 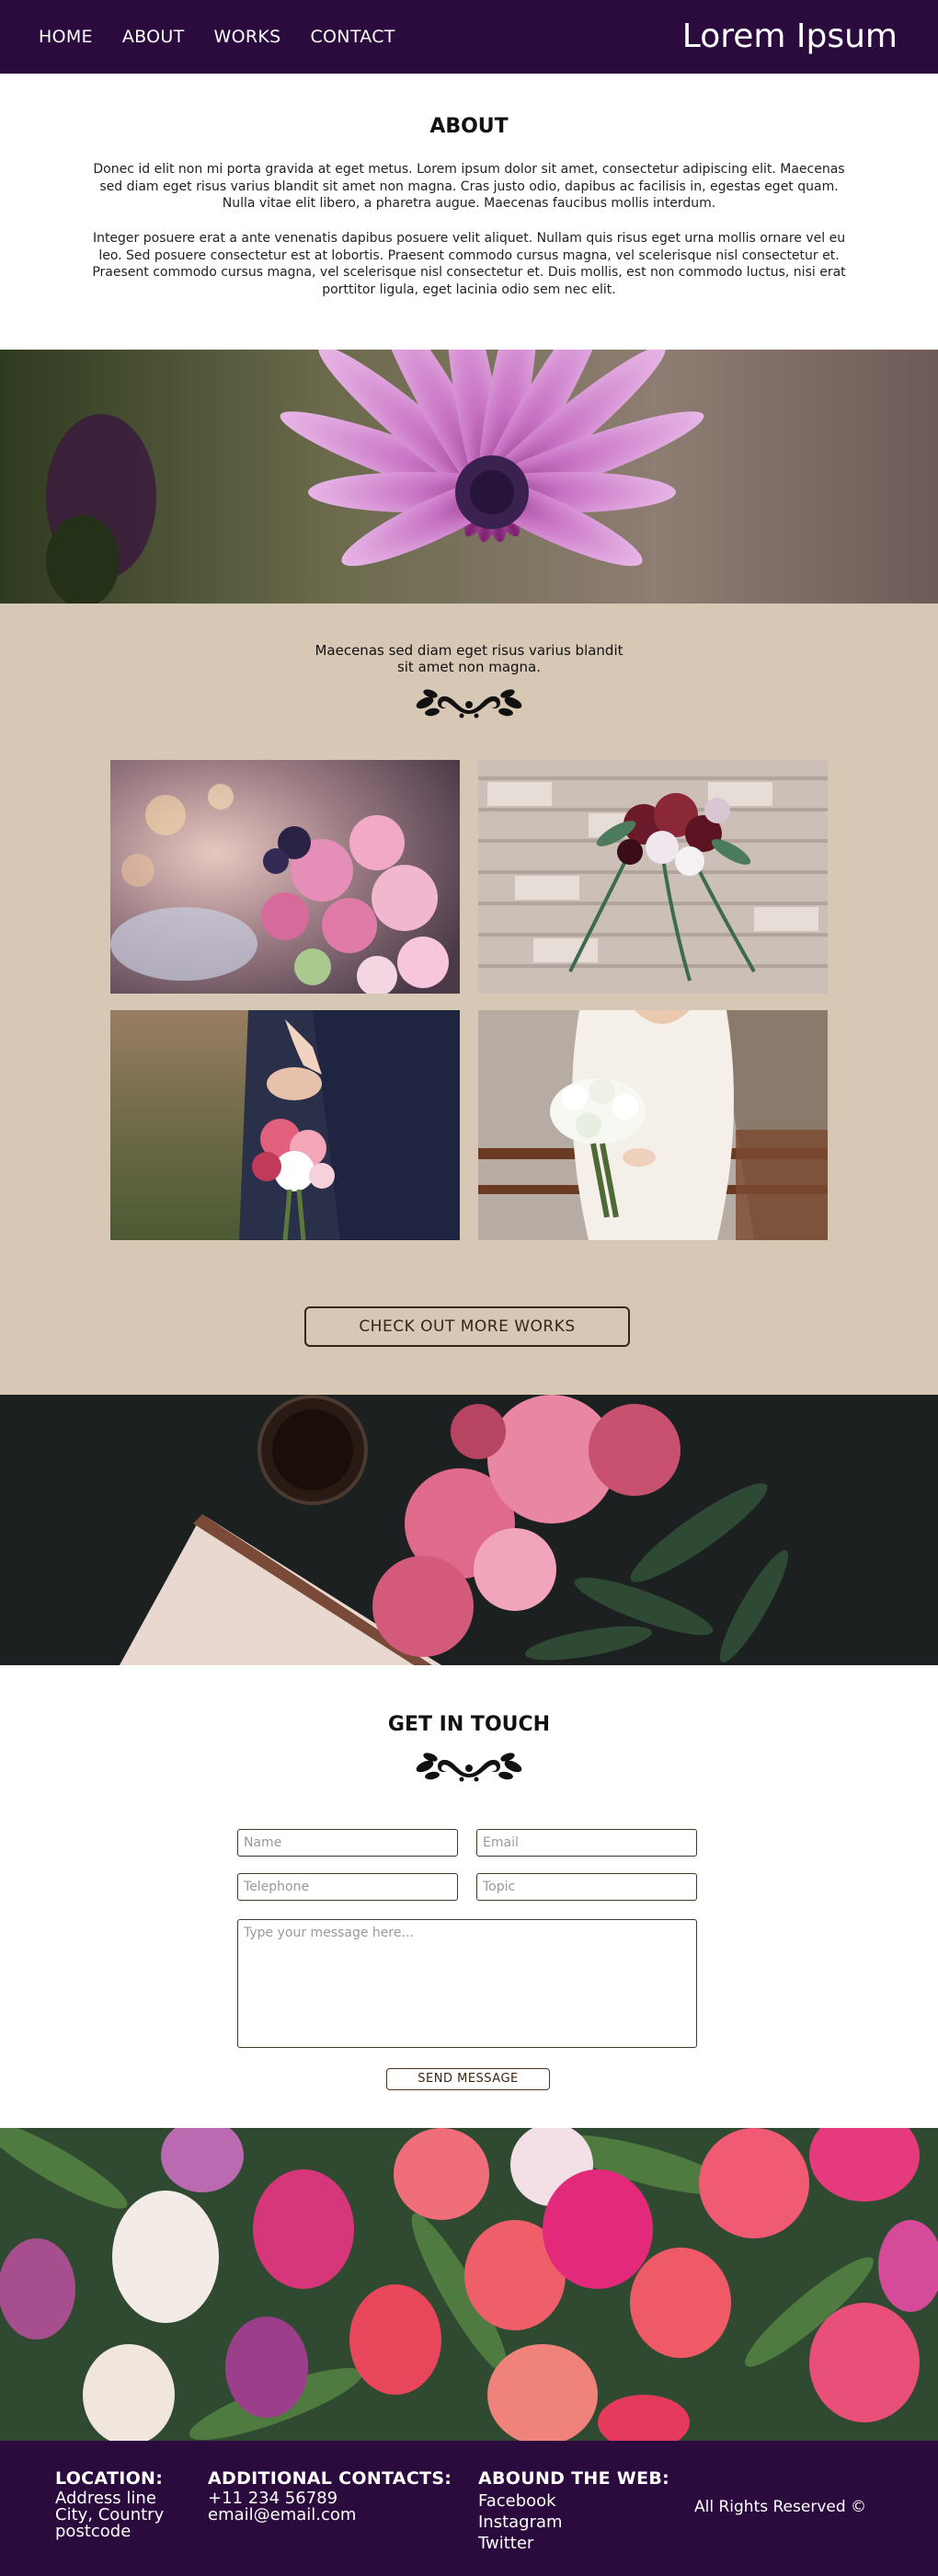 What do you see at coordinates (586, 1843) in the screenshot?
I see `email-input` at bounding box center [586, 1843].